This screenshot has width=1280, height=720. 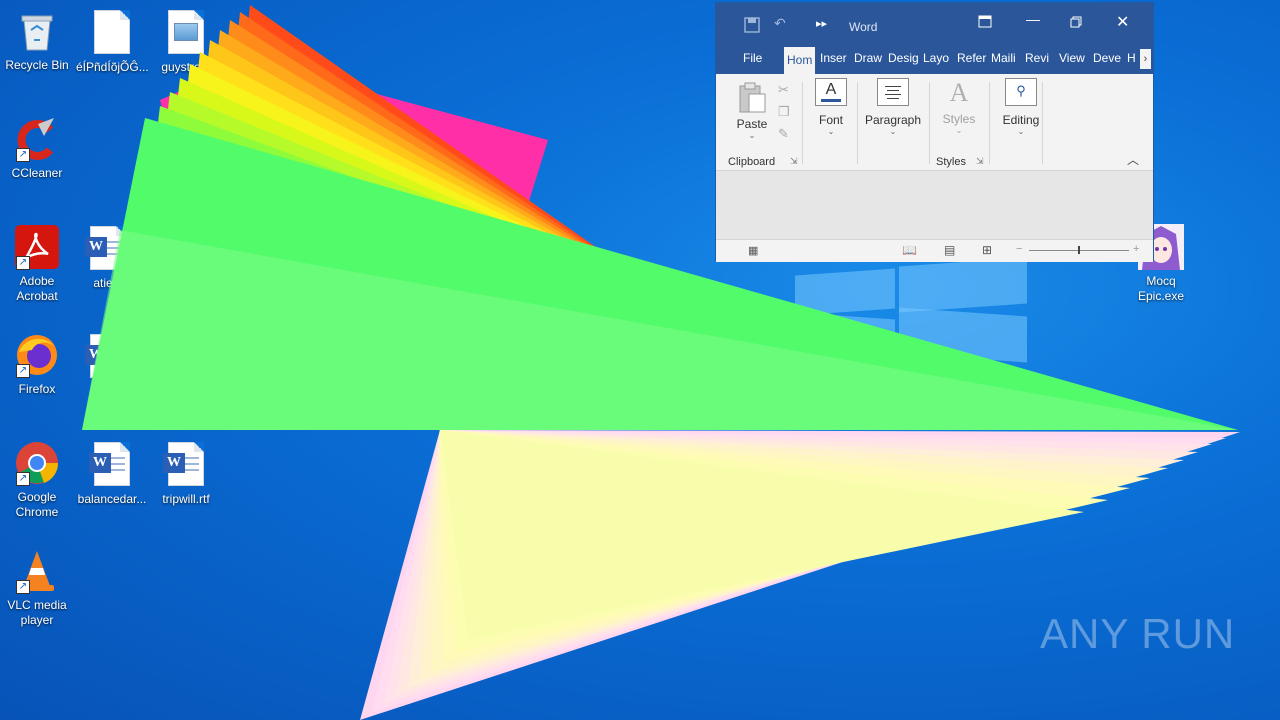 I want to click on ribbon-display-options-icon, so click(x=985, y=23).